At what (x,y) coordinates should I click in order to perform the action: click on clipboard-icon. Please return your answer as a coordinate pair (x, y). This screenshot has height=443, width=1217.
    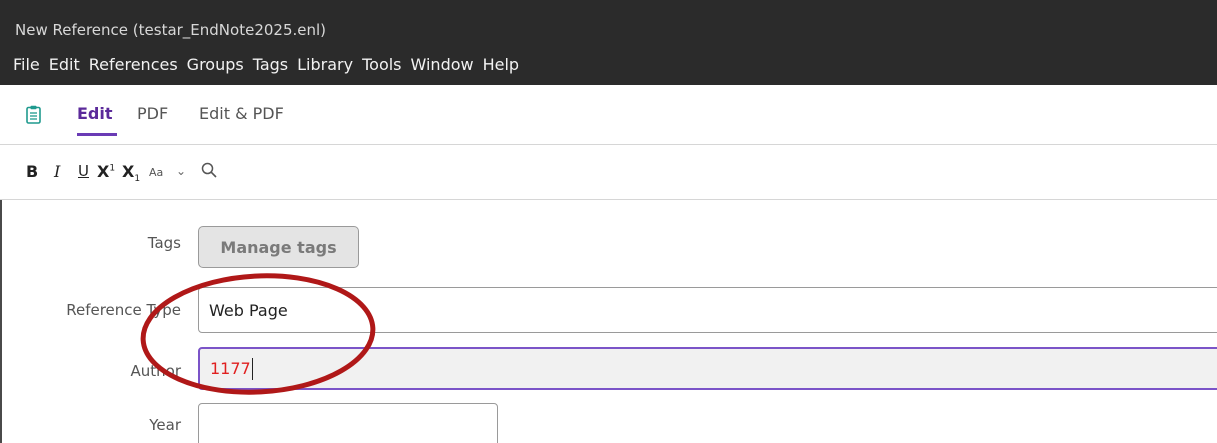
    Looking at the image, I should click on (33, 114).